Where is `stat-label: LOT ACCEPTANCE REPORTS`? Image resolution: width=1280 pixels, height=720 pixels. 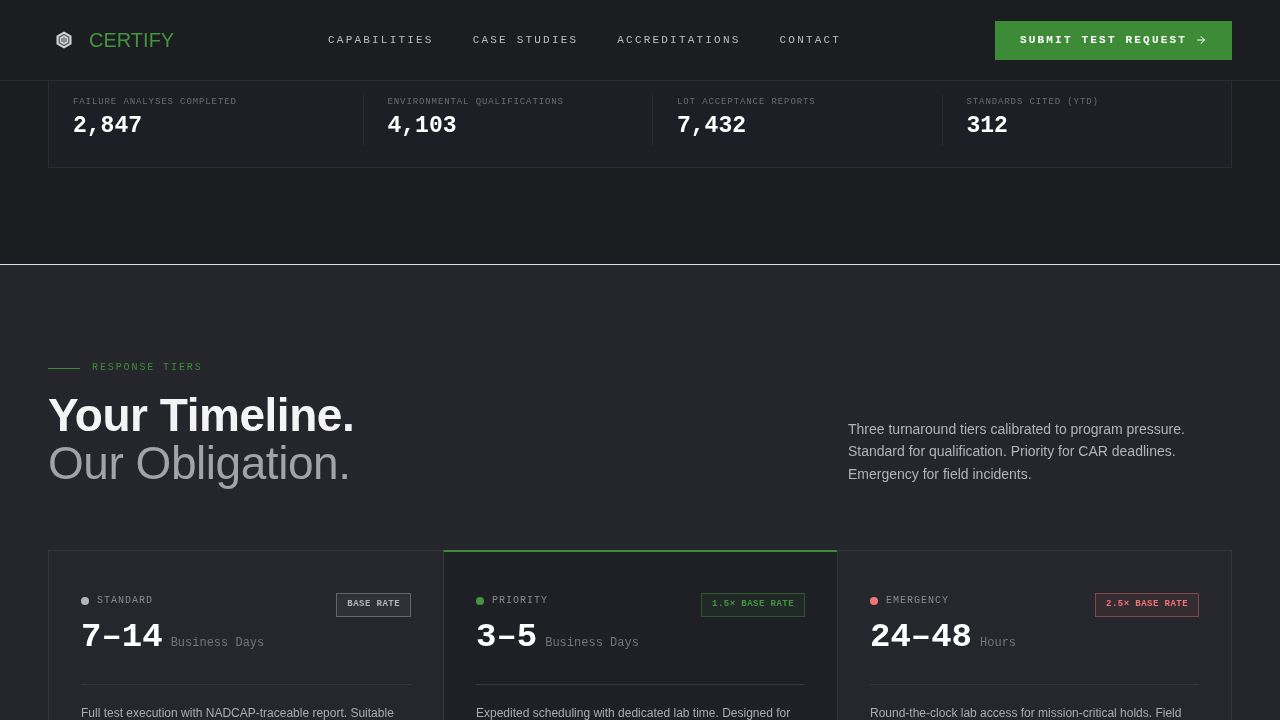 stat-label: LOT ACCEPTANCE REPORTS is located at coordinates (747, 102).